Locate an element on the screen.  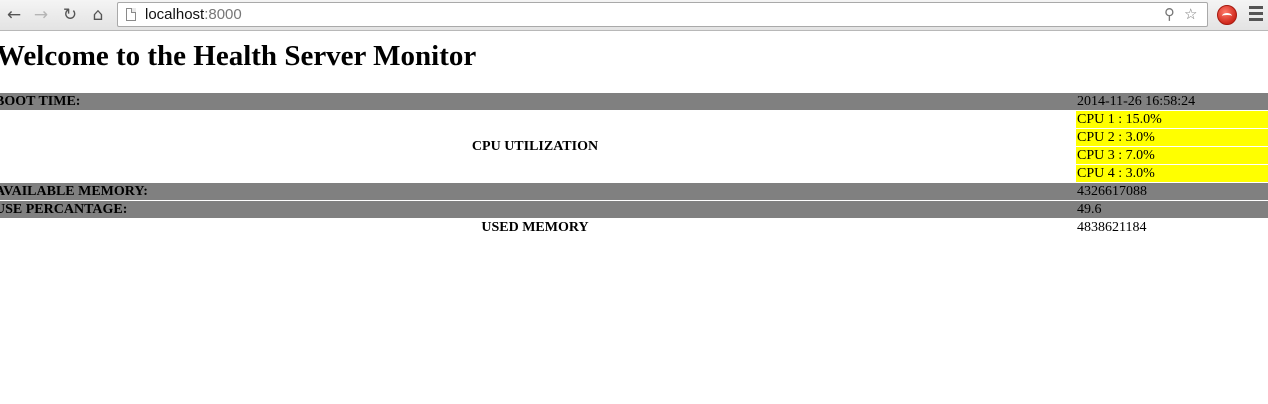
url-port: :8000 is located at coordinates (223, 14).